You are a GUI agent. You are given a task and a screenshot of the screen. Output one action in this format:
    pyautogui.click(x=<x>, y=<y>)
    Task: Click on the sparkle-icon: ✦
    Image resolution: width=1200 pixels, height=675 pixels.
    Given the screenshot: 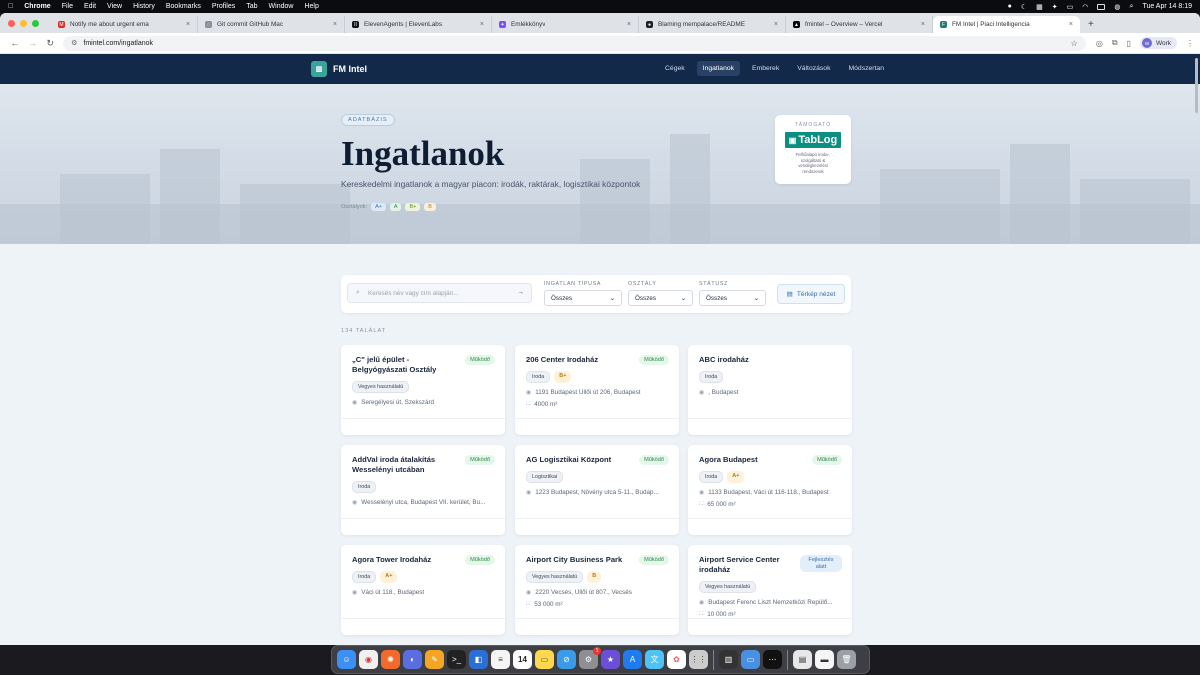 What is the action you would take?
    pyautogui.click(x=1055, y=7)
    